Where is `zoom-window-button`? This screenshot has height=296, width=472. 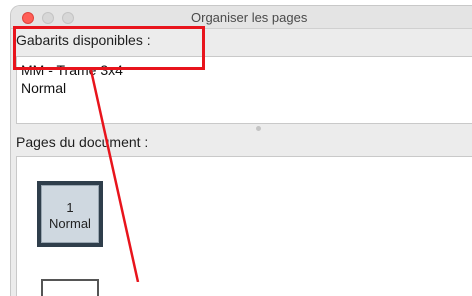
zoom-window-button is located at coordinates (68, 18).